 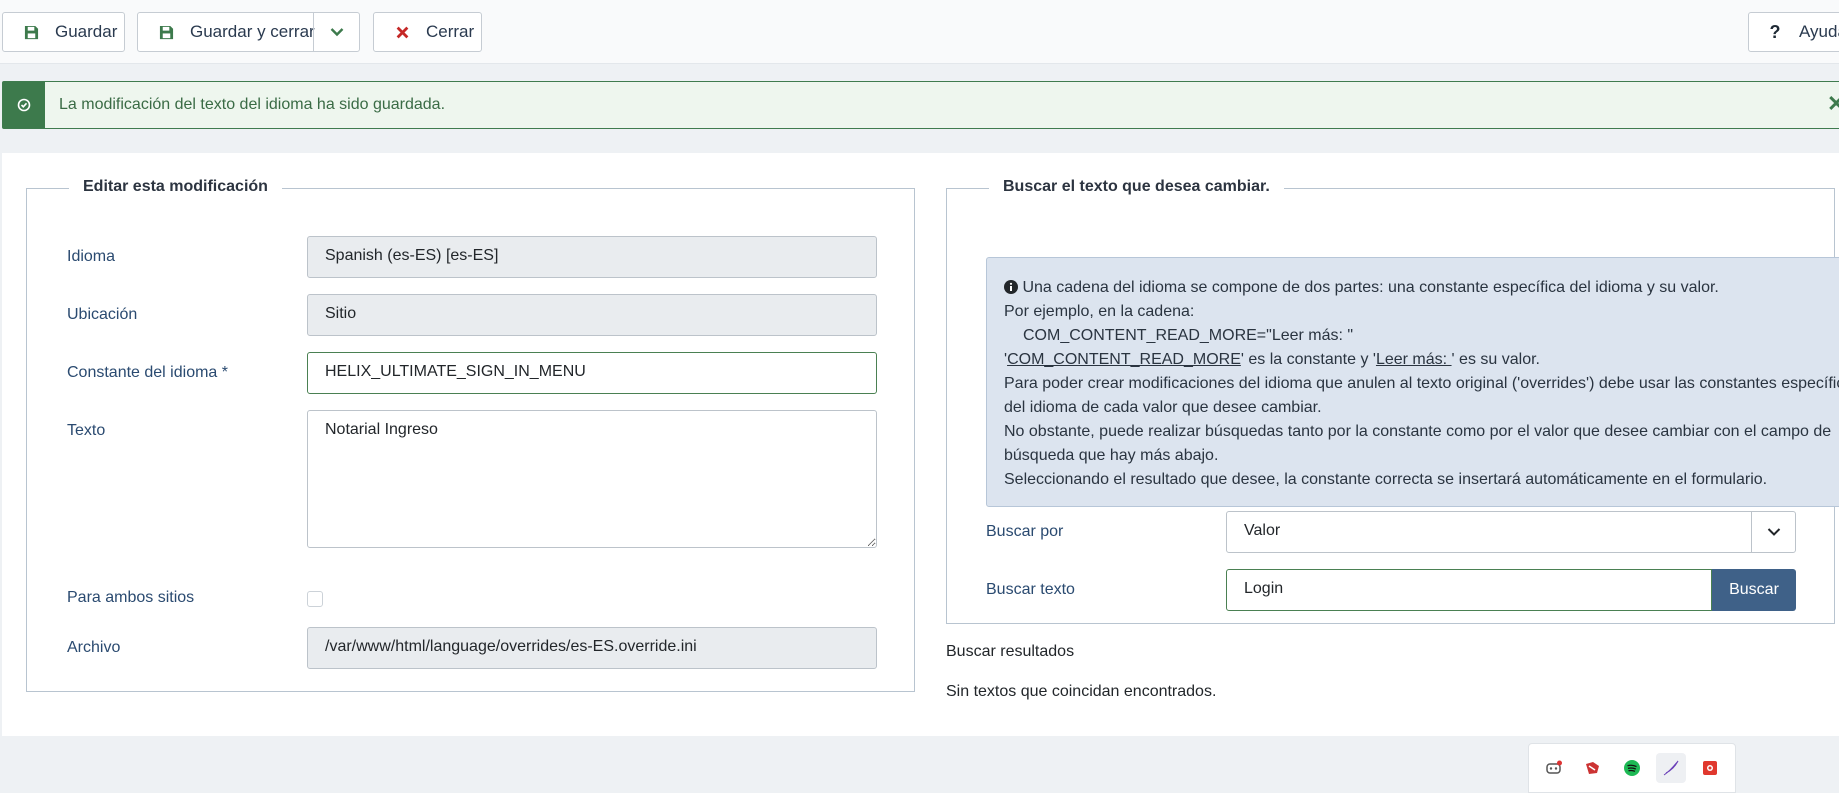 What do you see at coordinates (1030, 589) in the screenshot?
I see `search-text-label: Buscar texto` at bounding box center [1030, 589].